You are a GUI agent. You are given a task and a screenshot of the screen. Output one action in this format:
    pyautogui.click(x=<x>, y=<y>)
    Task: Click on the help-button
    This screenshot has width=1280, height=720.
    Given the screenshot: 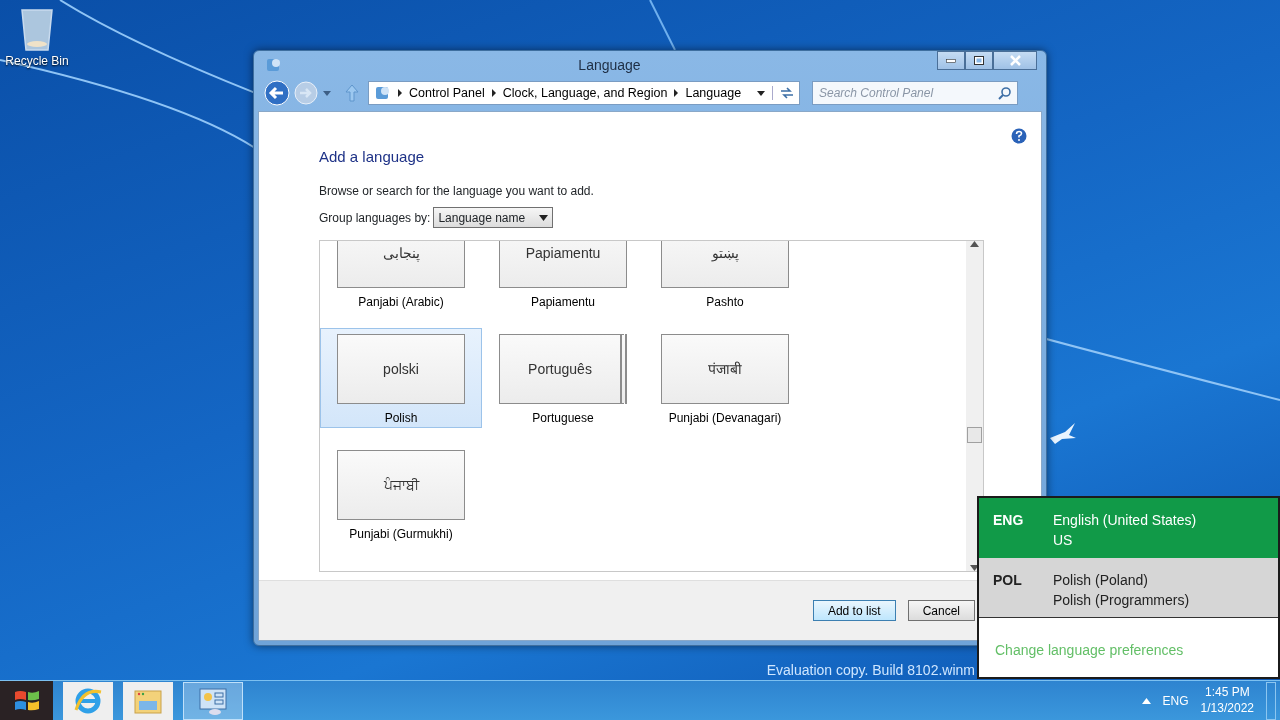 What is the action you would take?
    pyautogui.click(x=1019, y=136)
    